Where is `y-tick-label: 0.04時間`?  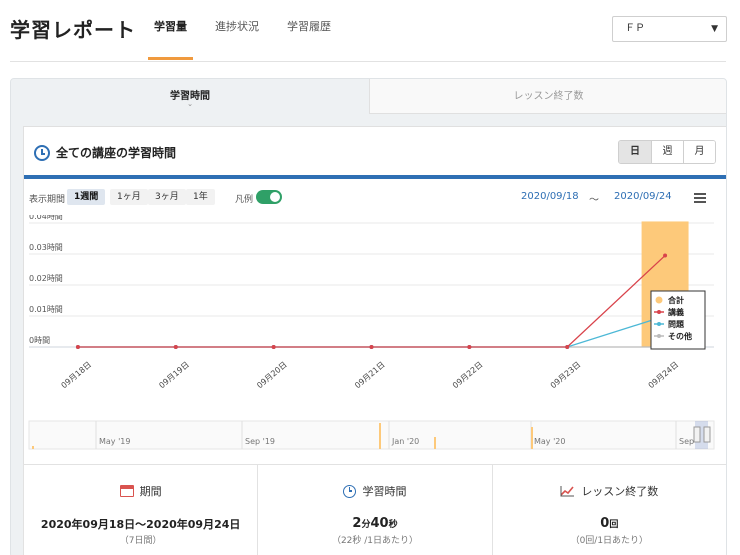 y-tick-label: 0.04時間 is located at coordinates (46, 218).